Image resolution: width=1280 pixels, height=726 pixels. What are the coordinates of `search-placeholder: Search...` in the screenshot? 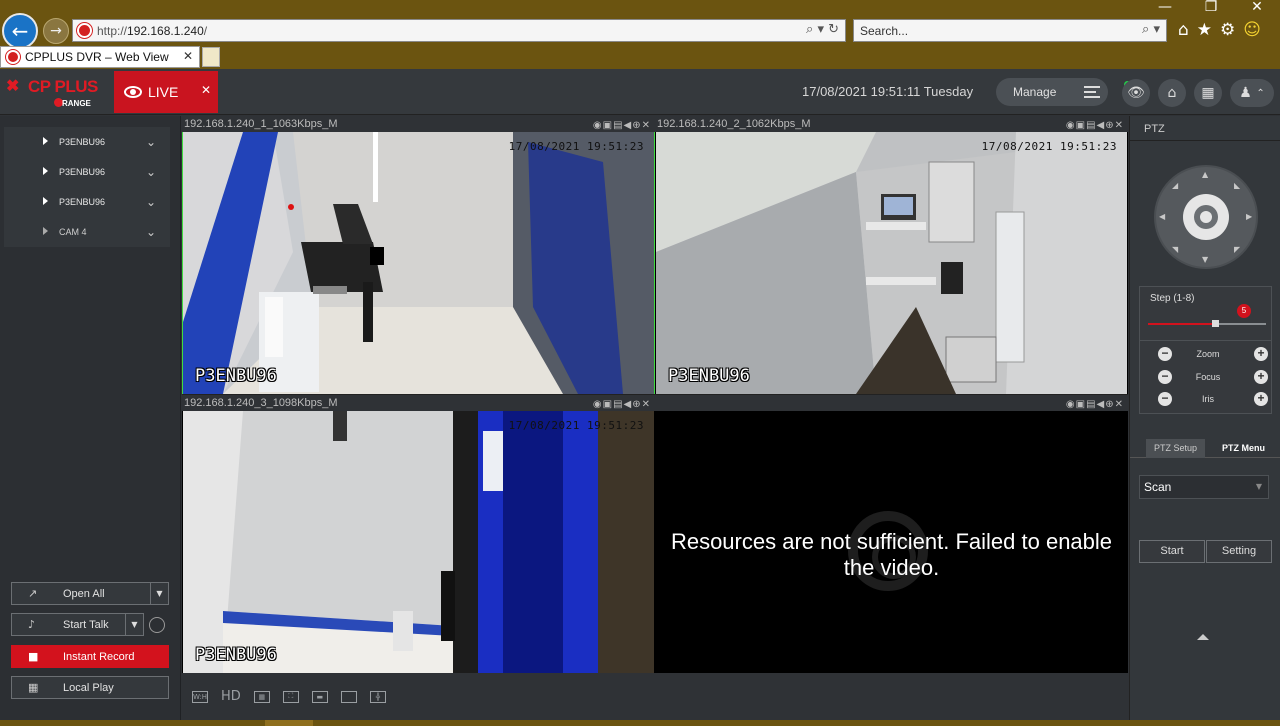 It's located at (884, 30).